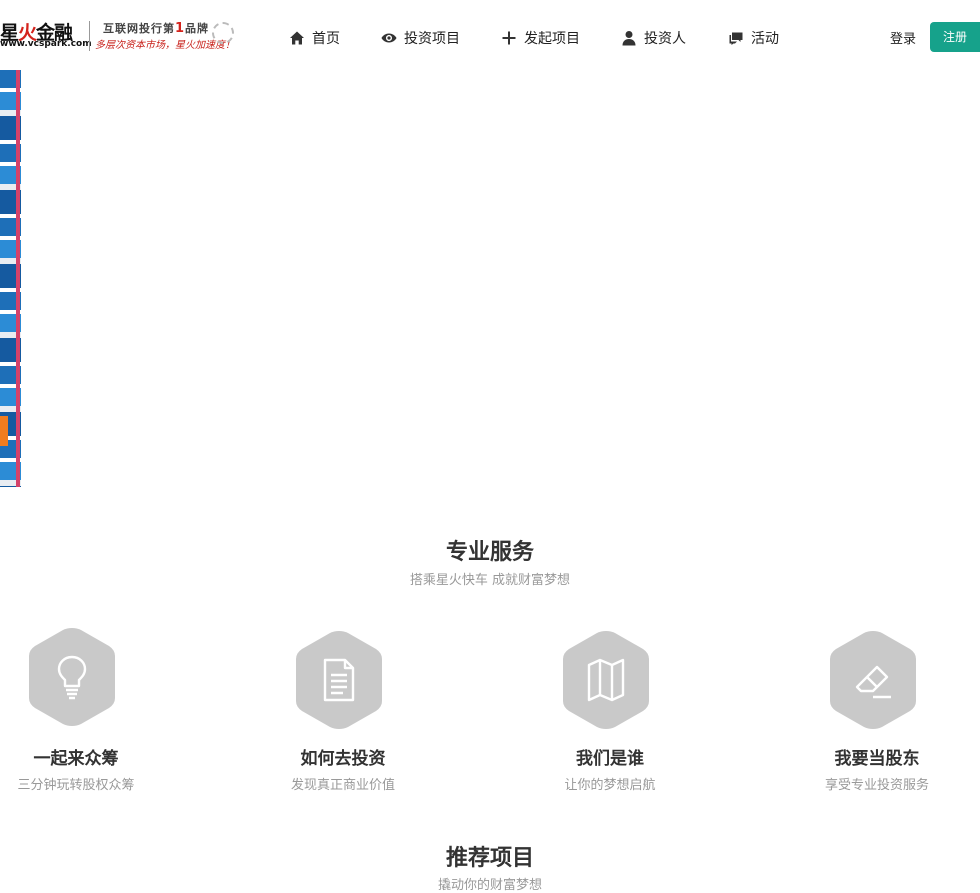 This screenshot has height=893, width=980. I want to click on banner-edge, so click(18, 278).